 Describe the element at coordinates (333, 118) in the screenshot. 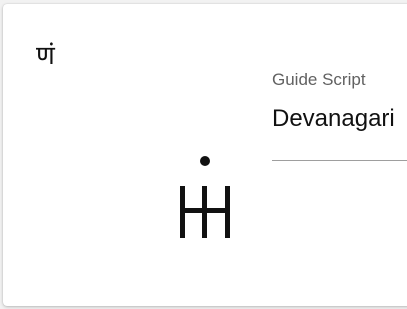

I see `guide-script-value: Devanagari` at that location.